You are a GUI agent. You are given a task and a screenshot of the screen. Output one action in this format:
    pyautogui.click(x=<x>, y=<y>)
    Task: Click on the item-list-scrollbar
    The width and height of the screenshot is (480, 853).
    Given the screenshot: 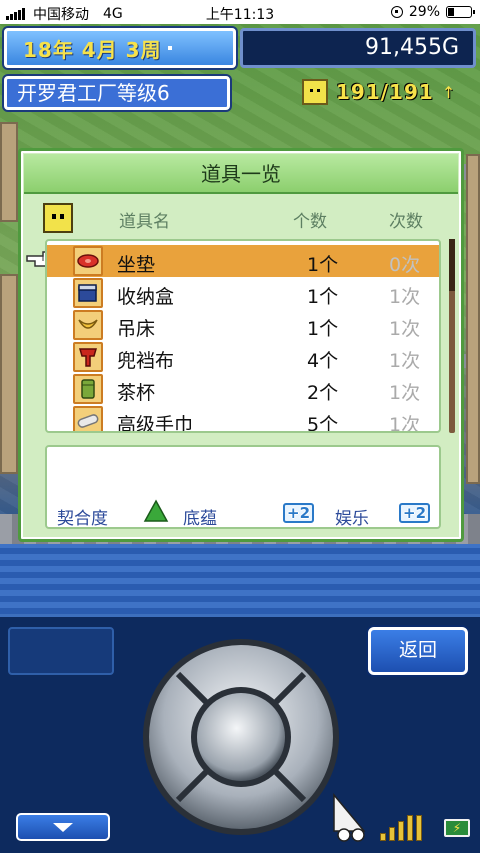 What is the action you would take?
    pyautogui.click(x=452, y=336)
    